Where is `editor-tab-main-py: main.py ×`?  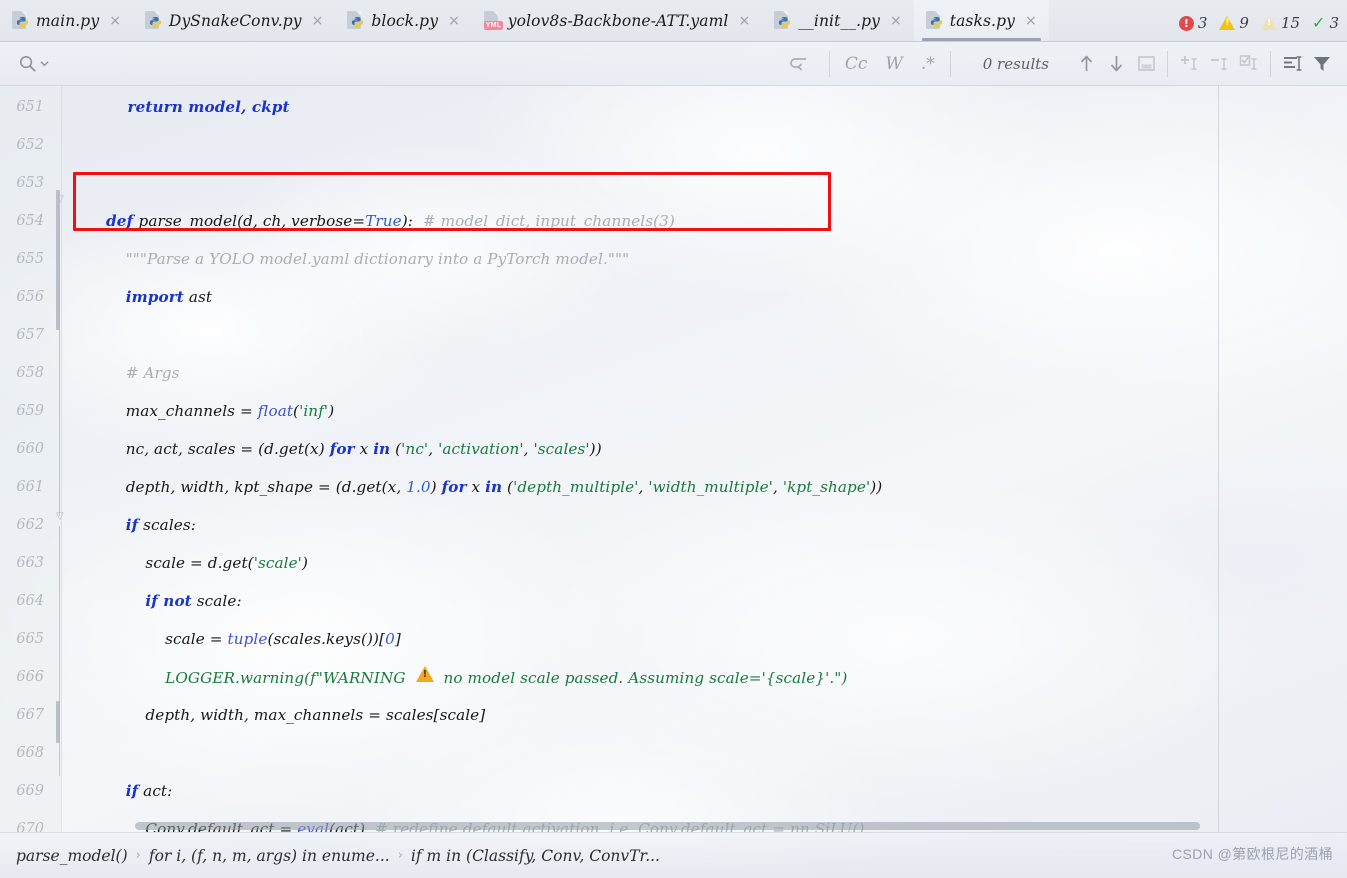 editor-tab-main-py: main.py × is located at coordinates (66, 20).